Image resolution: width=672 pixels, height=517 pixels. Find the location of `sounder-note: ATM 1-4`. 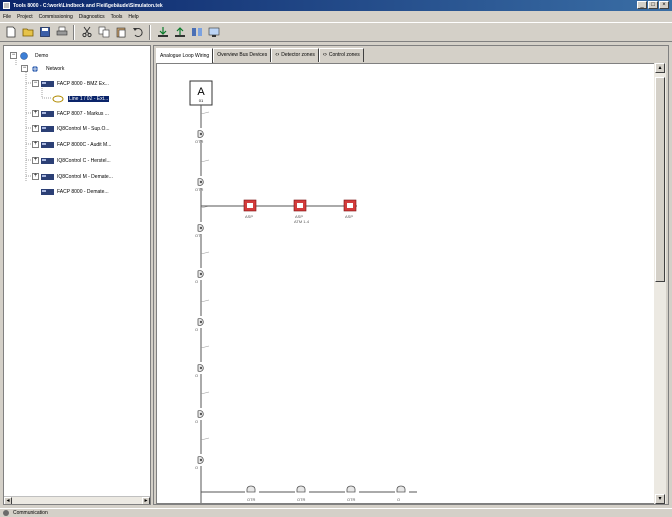

sounder-note: ATM 1-4 is located at coordinates (302, 221).